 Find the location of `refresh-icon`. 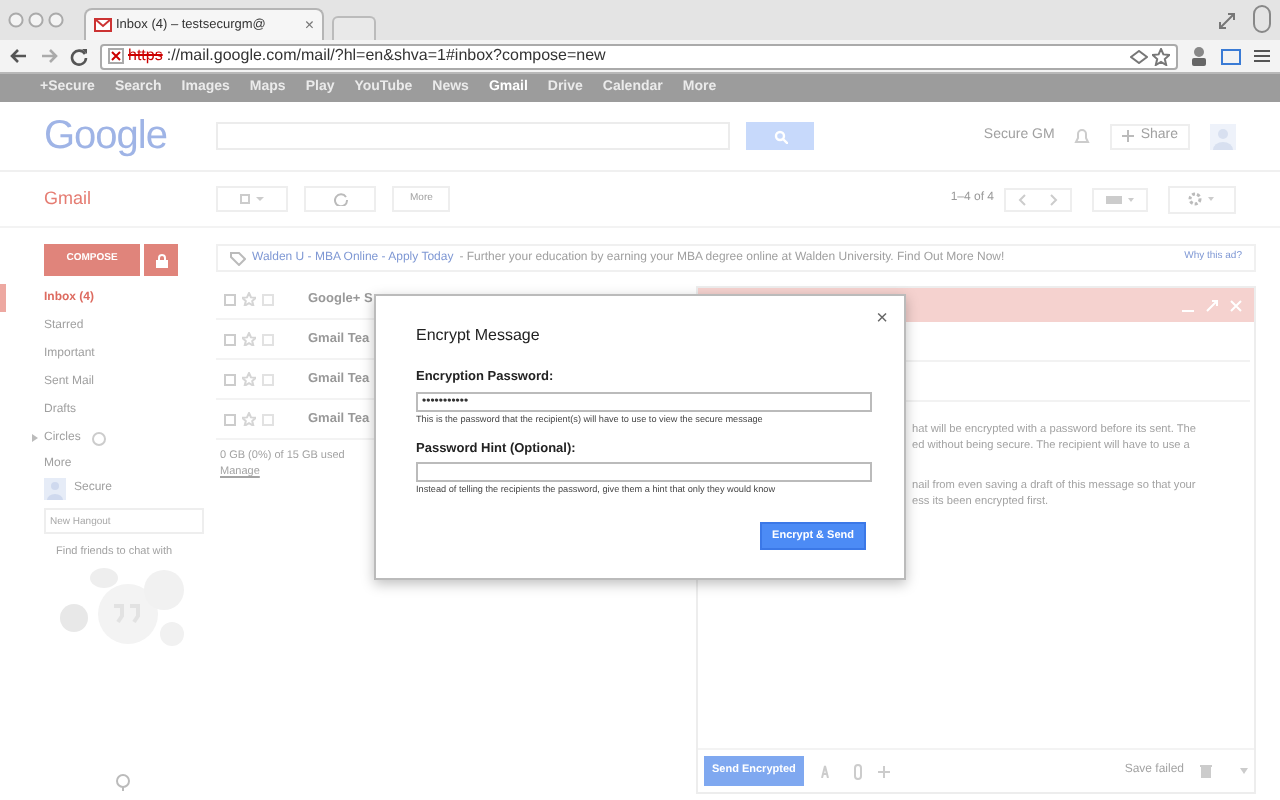

refresh-icon is located at coordinates (340, 199).